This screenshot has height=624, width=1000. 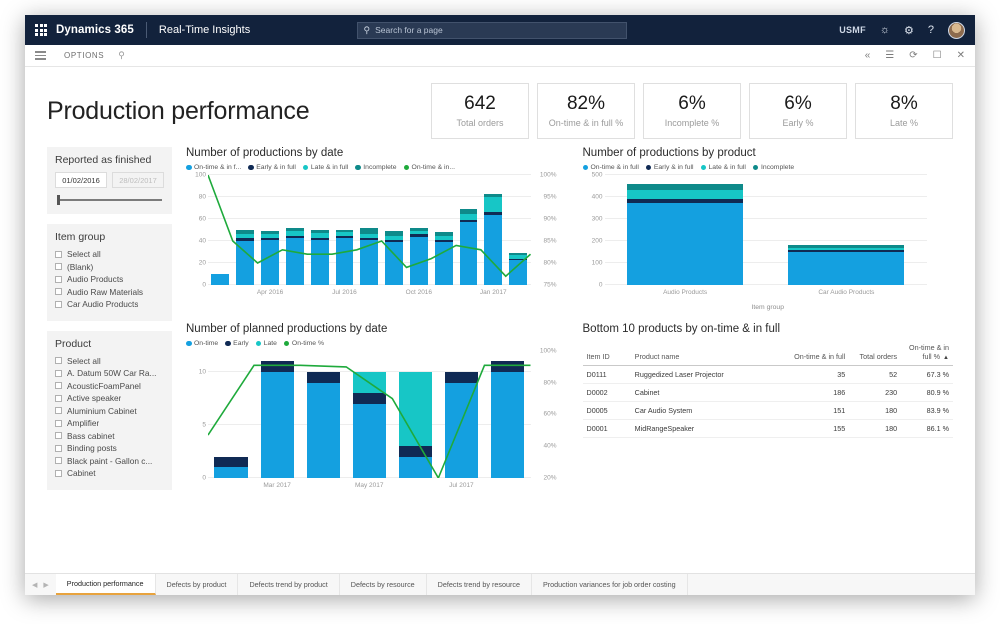 What do you see at coordinates (606, 352) in the screenshot?
I see `column-item-id: Item ID` at bounding box center [606, 352].